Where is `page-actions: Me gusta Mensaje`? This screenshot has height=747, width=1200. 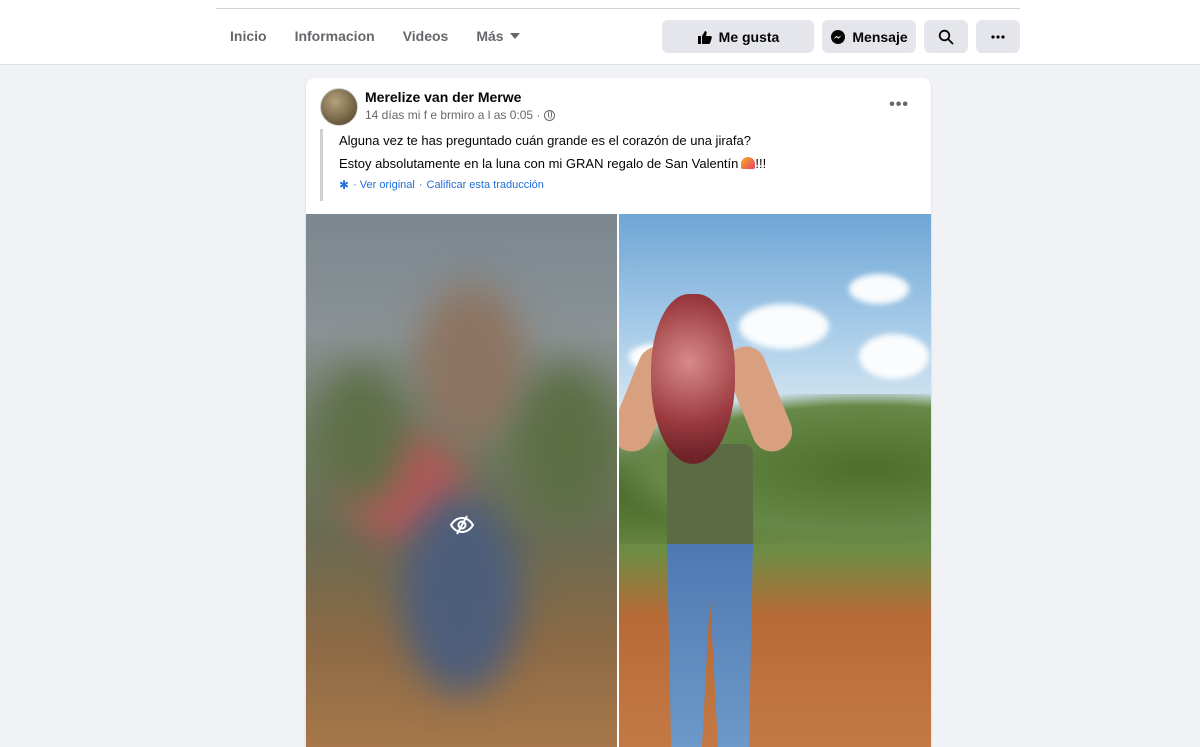
page-actions: Me gusta Mensaje is located at coordinates (841, 36).